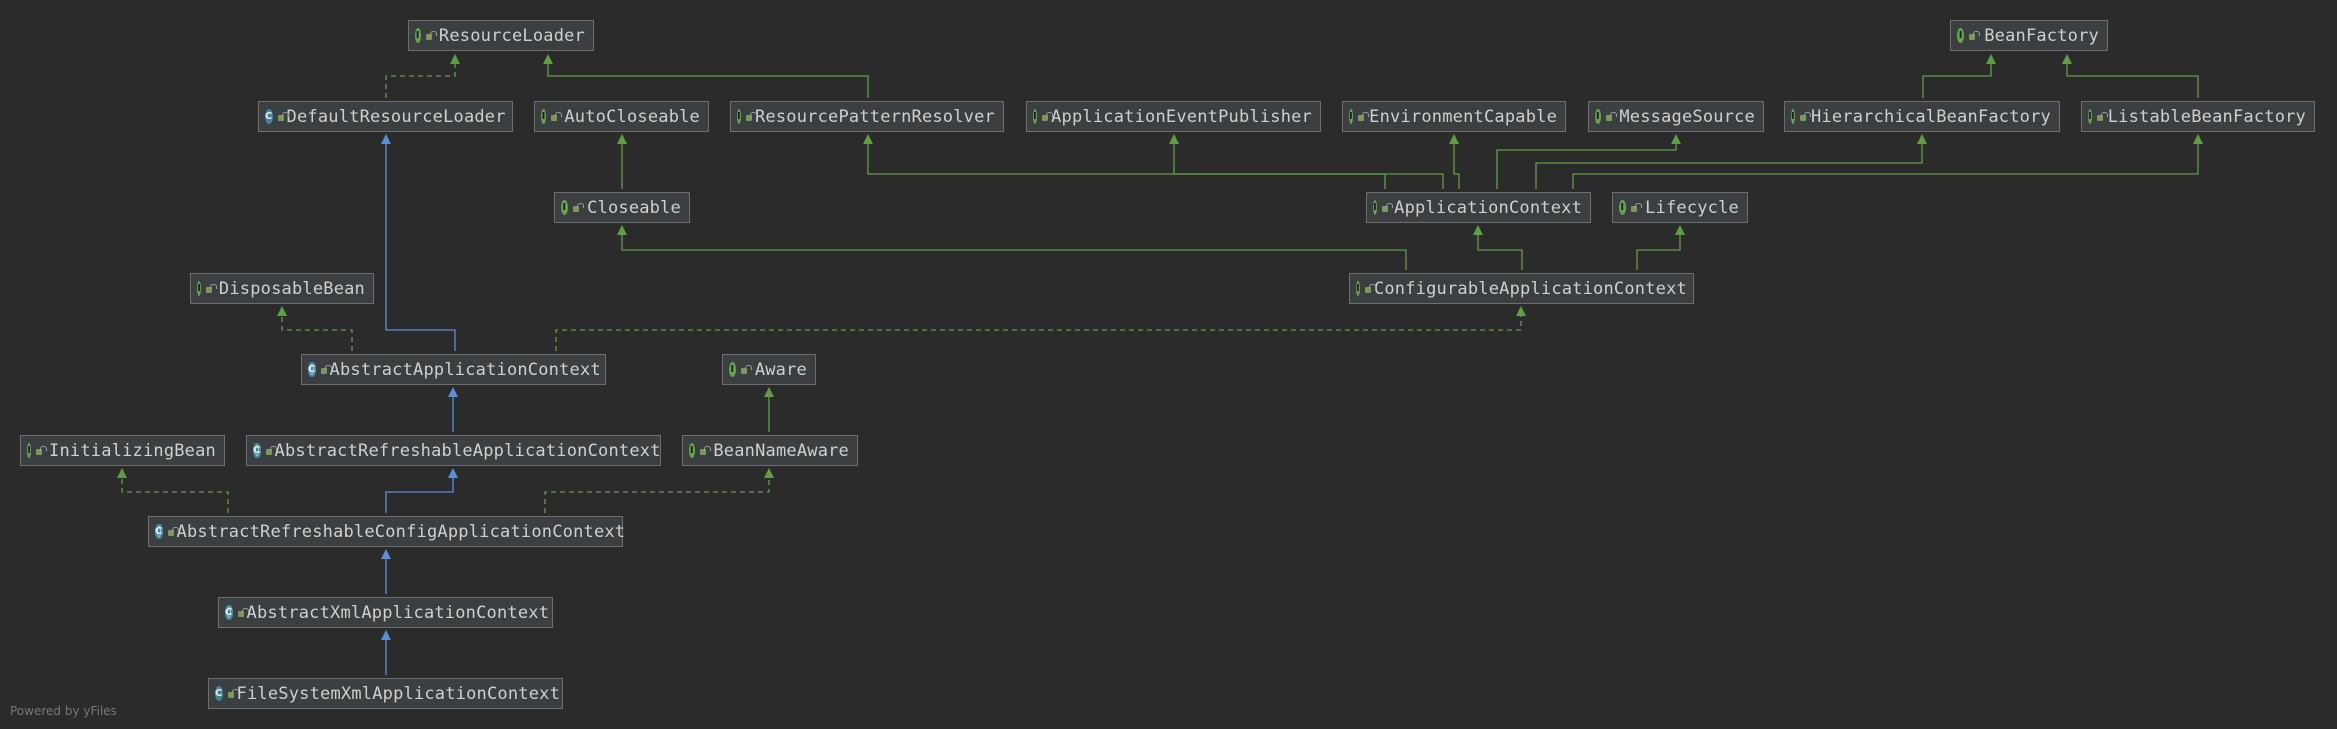  What do you see at coordinates (1463, 116) in the screenshot?
I see `node-label: EnvironmentCapable` at bounding box center [1463, 116].